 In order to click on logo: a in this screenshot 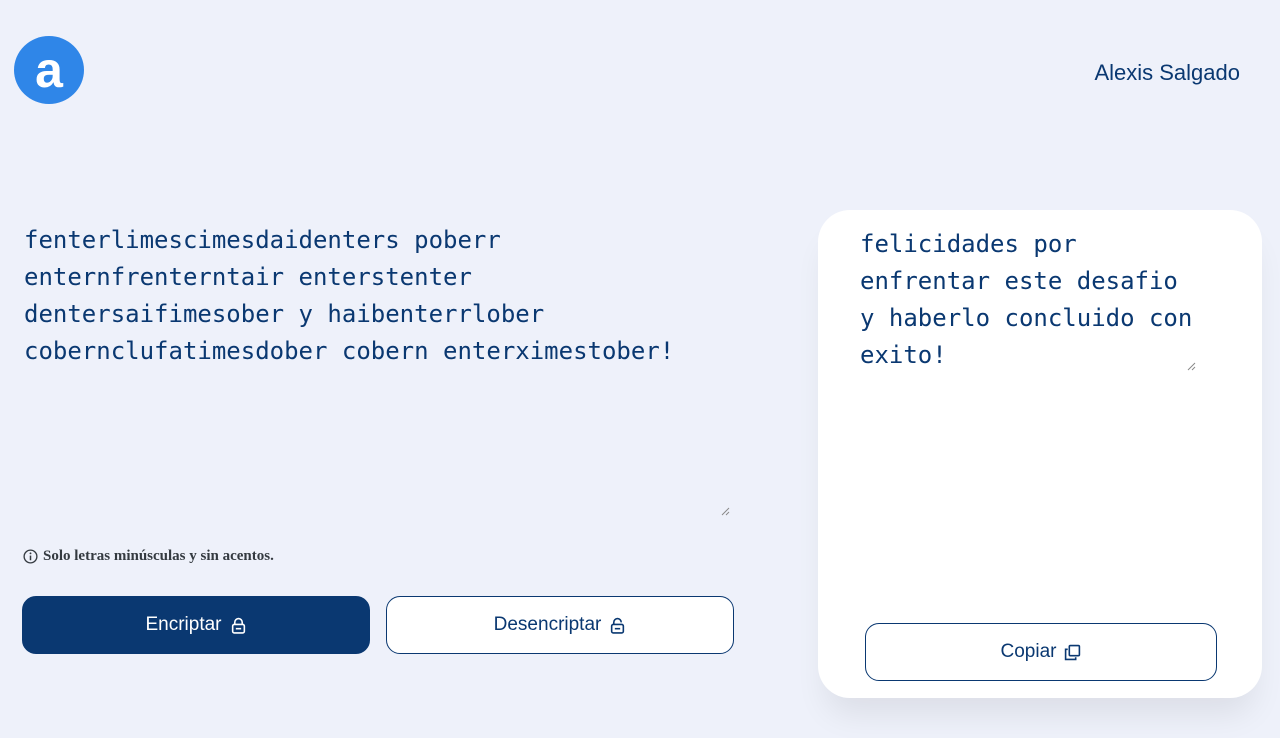, I will do `click(49, 70)`.